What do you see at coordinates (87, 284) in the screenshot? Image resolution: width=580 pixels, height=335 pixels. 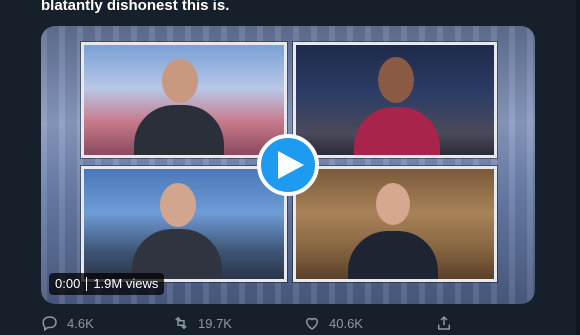 I see `divider` at bounding box center [87, 284].